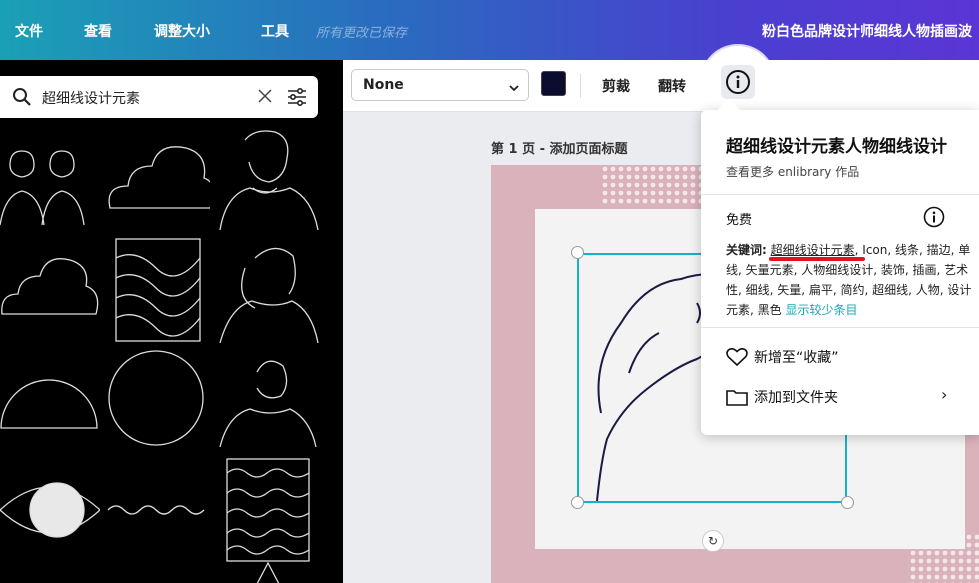  Describe the element at coordinates (267, 290) in the screenshot. I see `element-woman-portrait` at that location.